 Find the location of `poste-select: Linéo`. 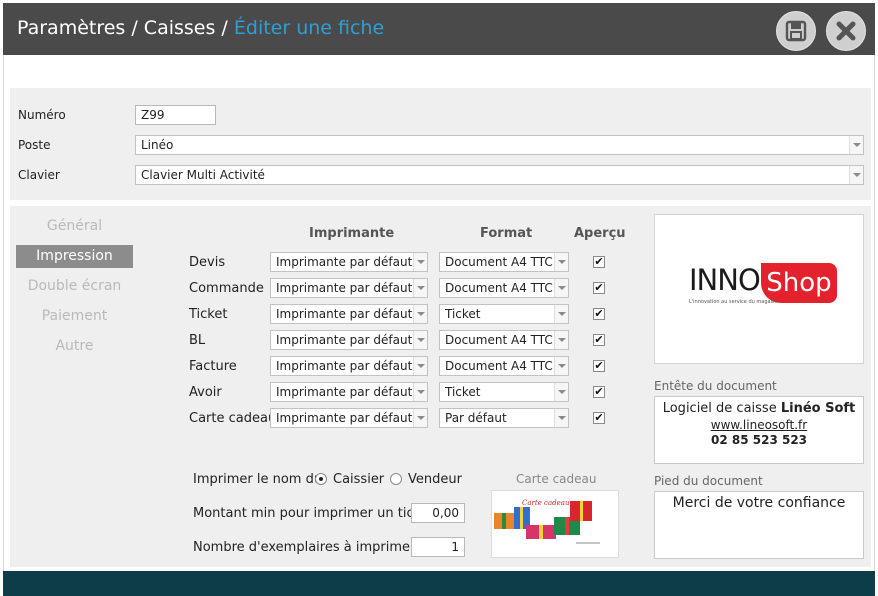

poste-select: Linéo is located at coordinates (499, 145).